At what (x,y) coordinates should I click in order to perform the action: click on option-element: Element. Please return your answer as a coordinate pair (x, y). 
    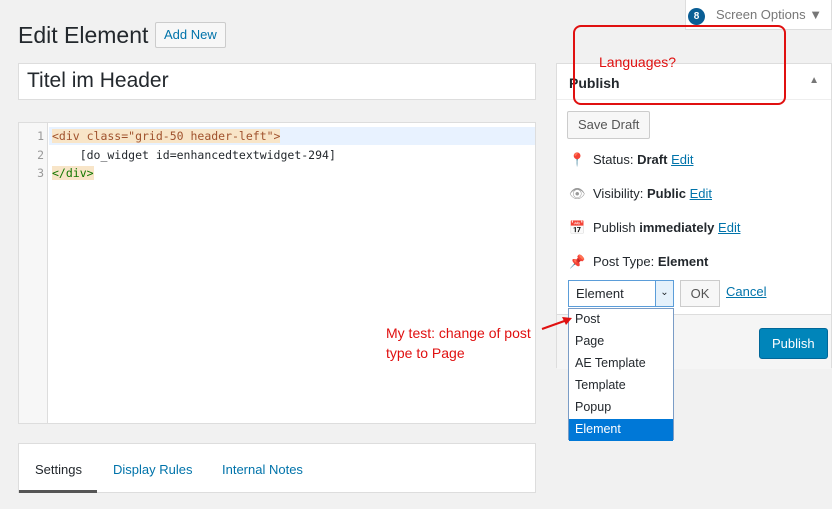
    Looking at the image, I should click on (621, 430).